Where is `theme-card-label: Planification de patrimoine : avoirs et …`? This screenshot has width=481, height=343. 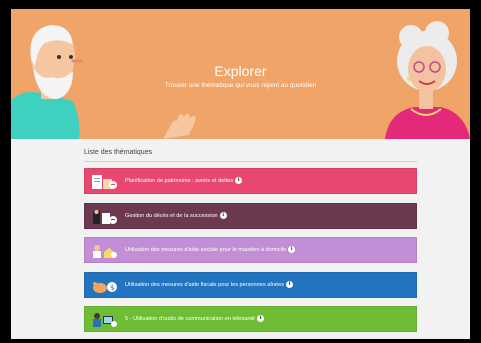 theme-card-label: Planification de patrimoine : avoirs et … is located at coordinates (184, 180).